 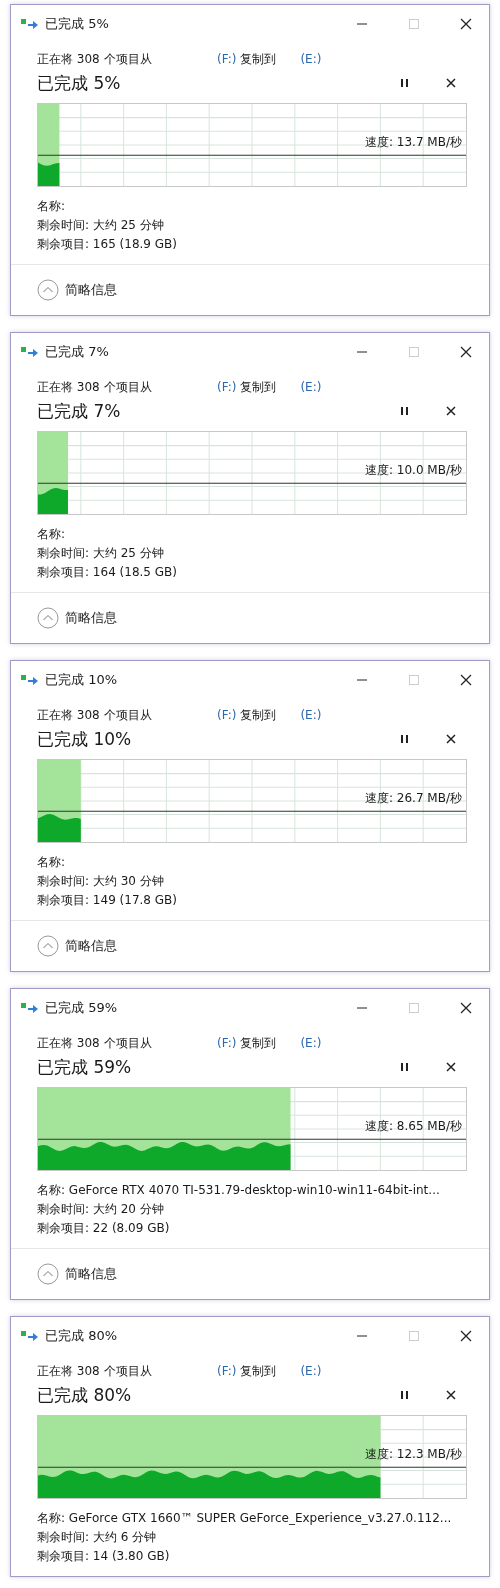 I want to click on progress-heading: 已完成 59%, so click(x=85, y=1067).